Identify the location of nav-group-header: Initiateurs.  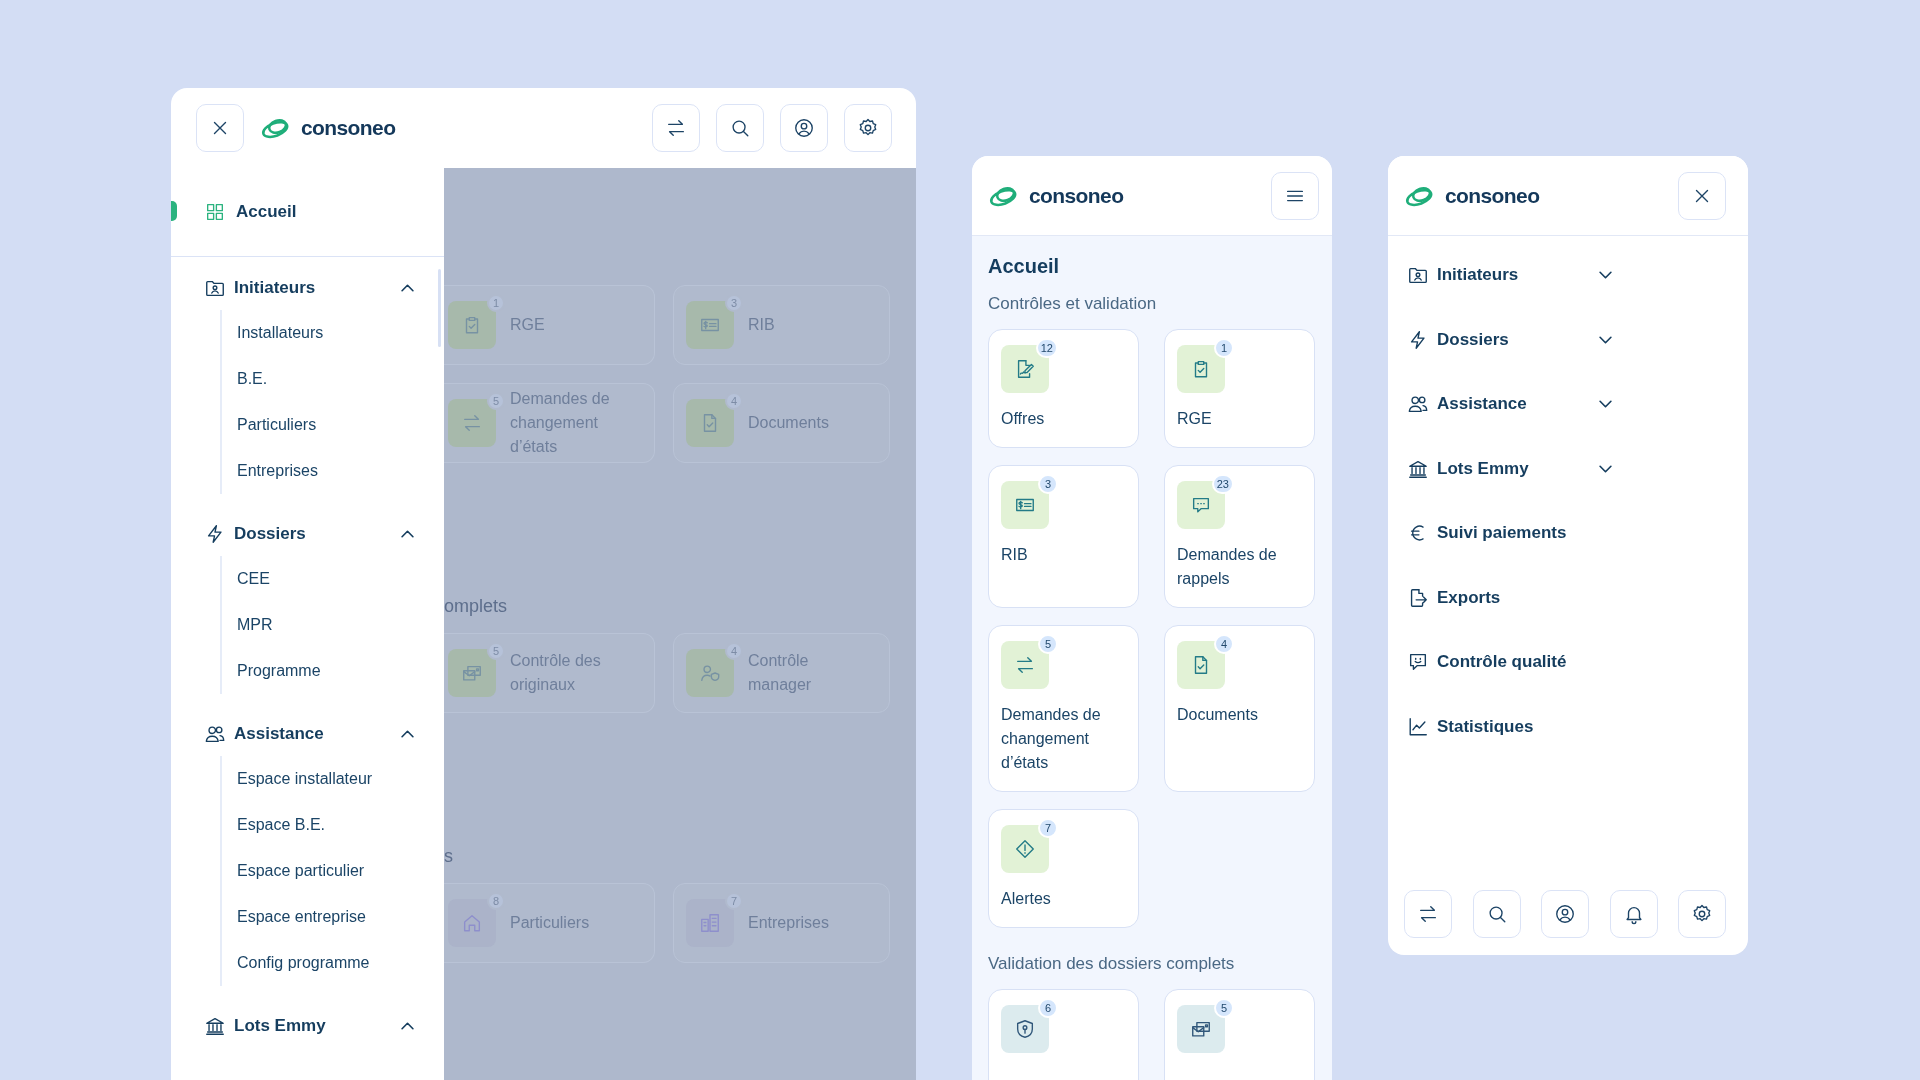
(307, 288).